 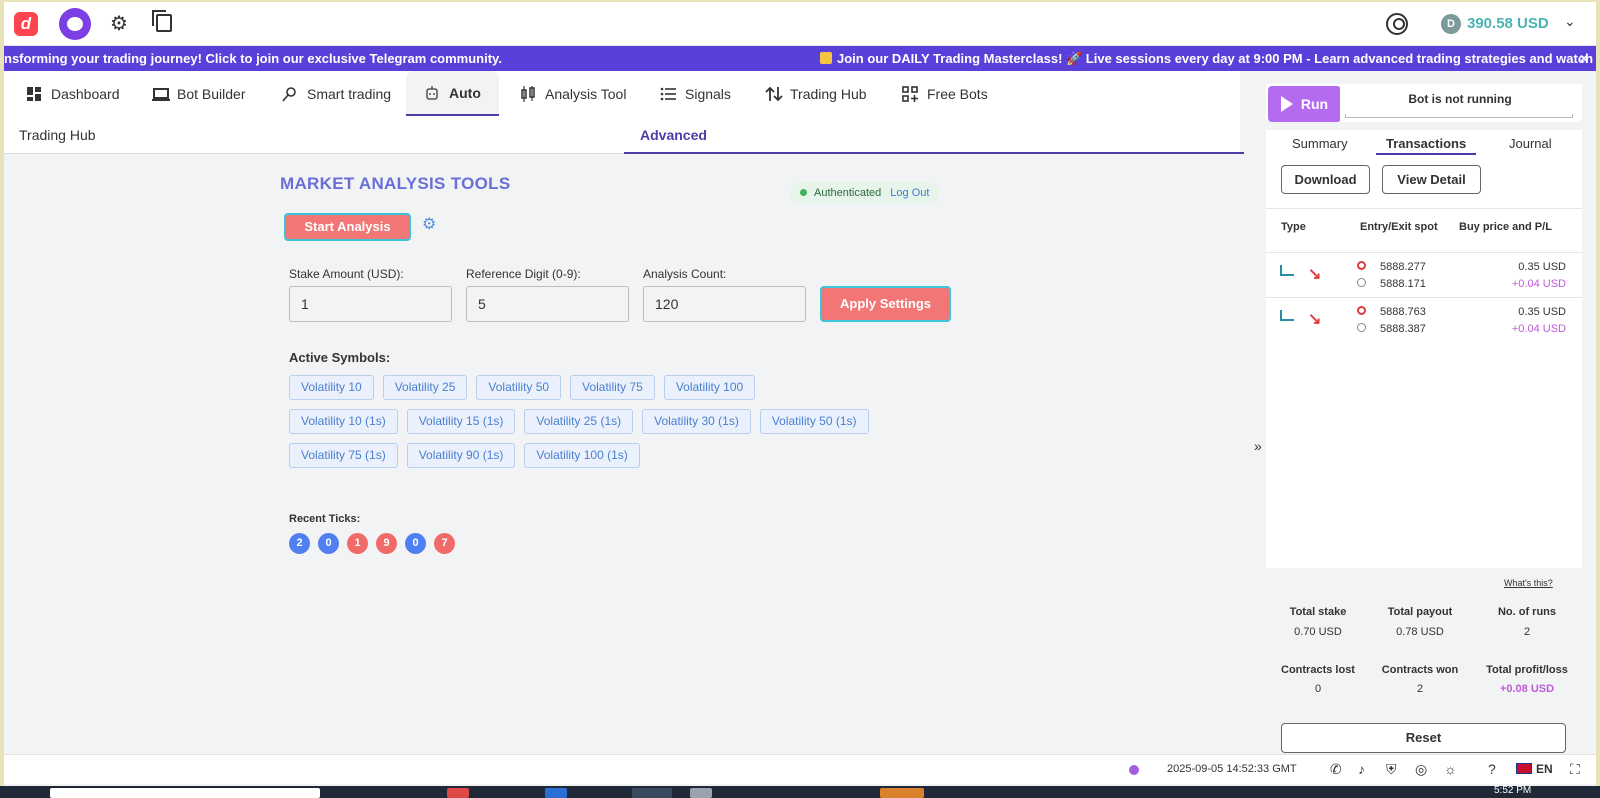 I want to click on run-panel-tabs: Summary Transactions Journal, so click(x=1424, y=144).